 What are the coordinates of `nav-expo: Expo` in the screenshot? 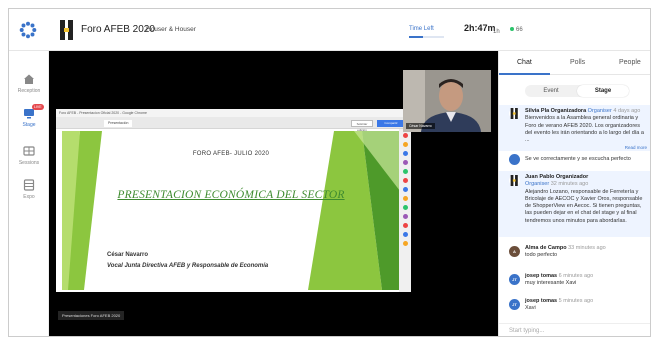 It's located at (29, 189).